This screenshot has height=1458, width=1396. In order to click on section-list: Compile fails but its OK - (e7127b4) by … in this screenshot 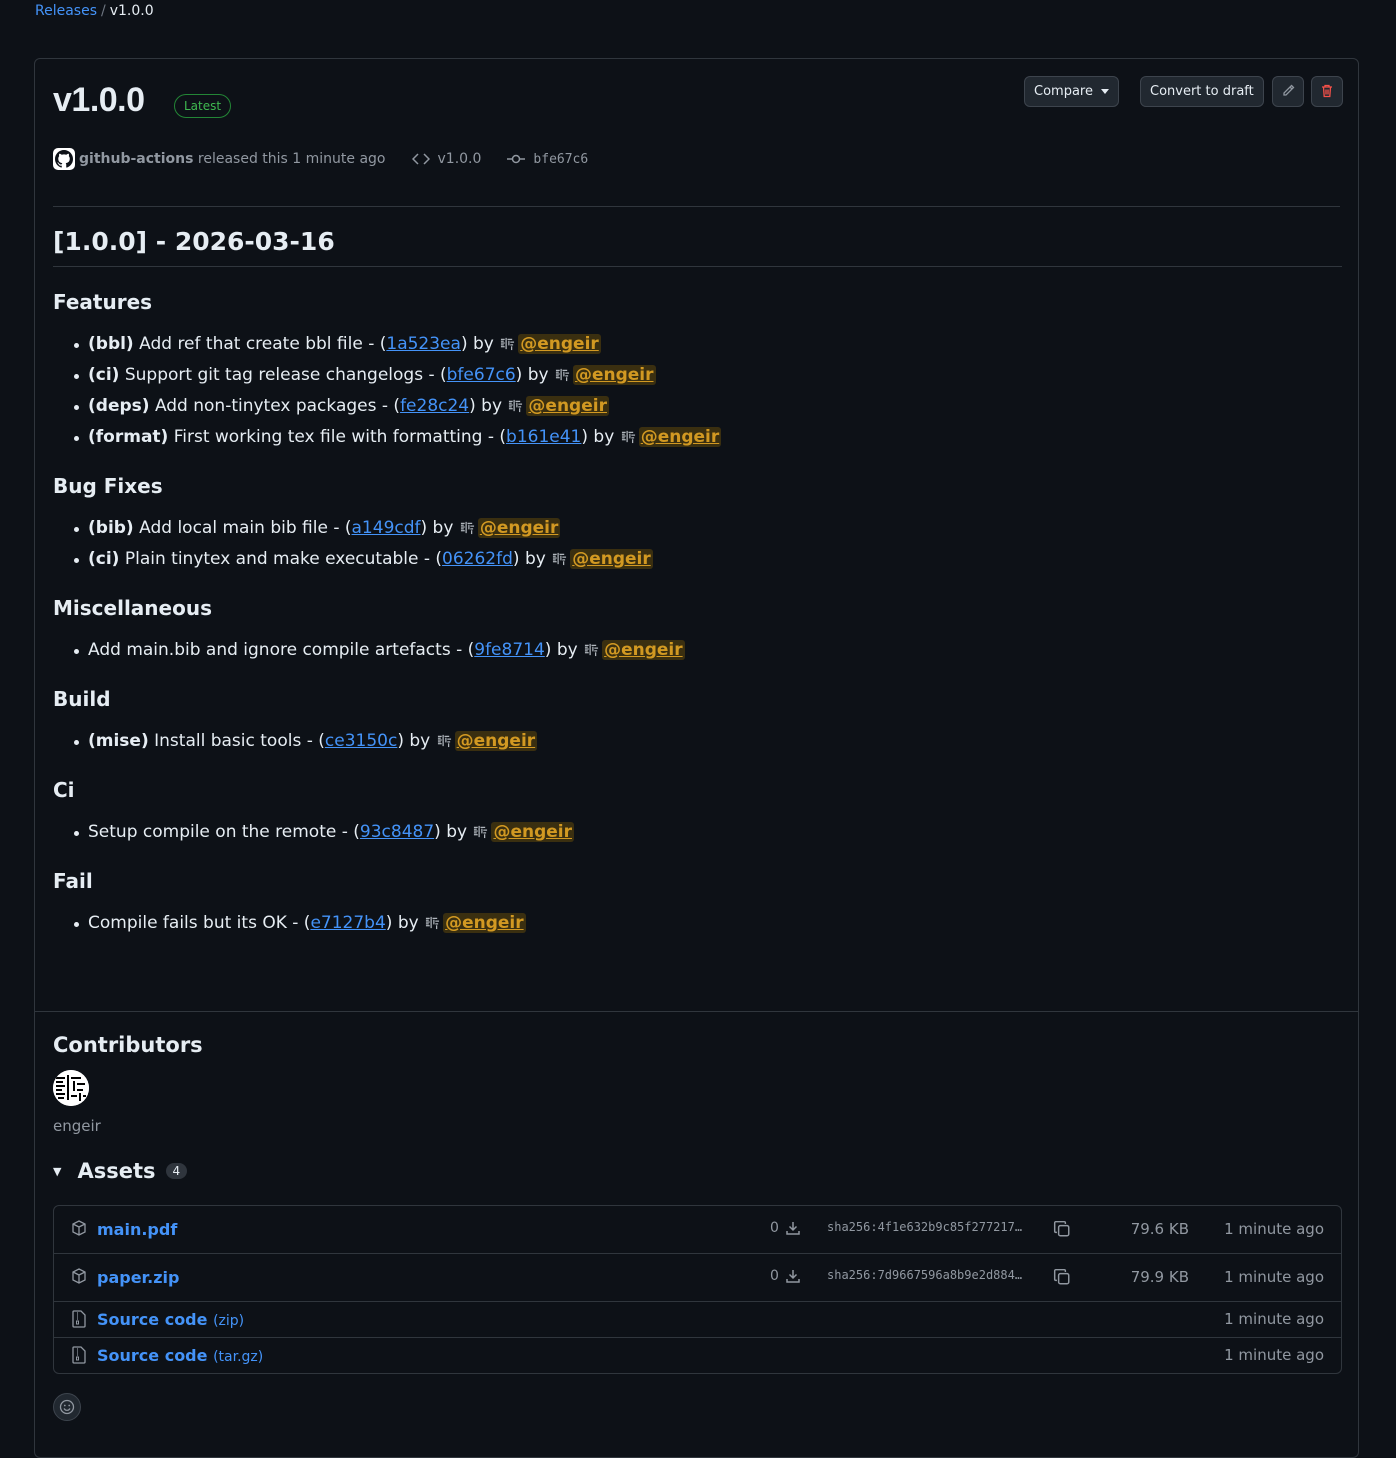, I will do `click(697, 923)`.